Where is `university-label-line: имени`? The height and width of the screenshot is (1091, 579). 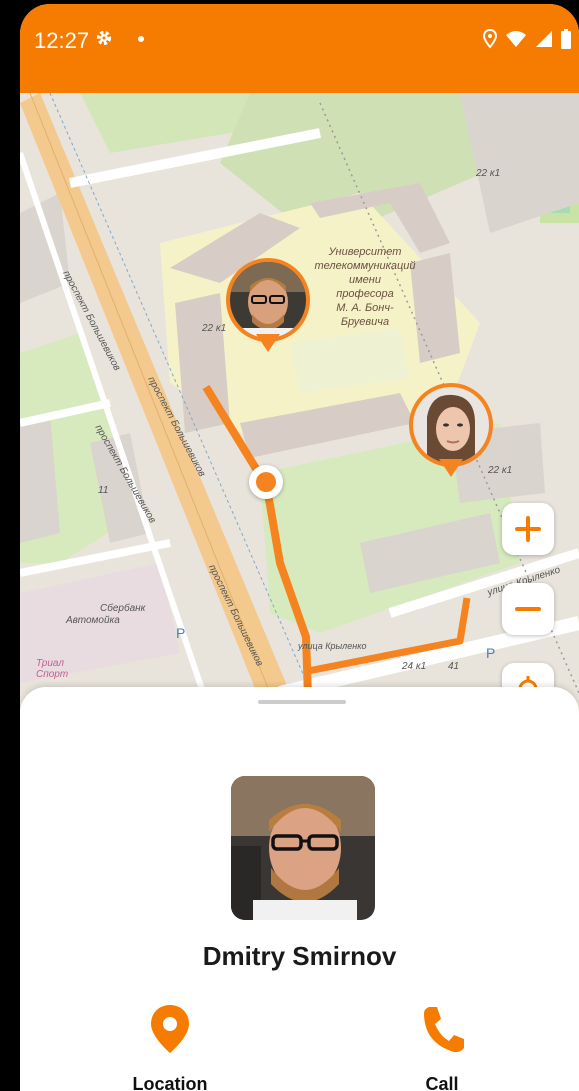
university-label-line: имени is located at coordinates (365, 280).